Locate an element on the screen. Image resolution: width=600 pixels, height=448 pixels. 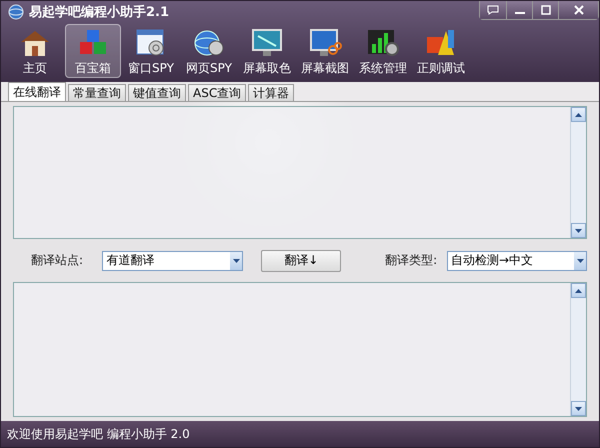
toolbar-button: 系统管理 is located at coordinates (383, 51).